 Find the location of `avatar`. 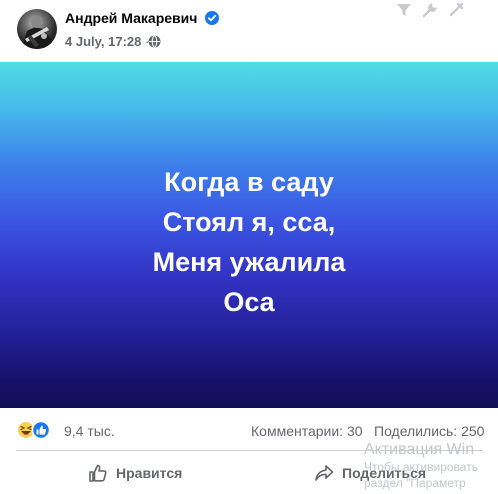

avatar is located at coordinates (37, 29).